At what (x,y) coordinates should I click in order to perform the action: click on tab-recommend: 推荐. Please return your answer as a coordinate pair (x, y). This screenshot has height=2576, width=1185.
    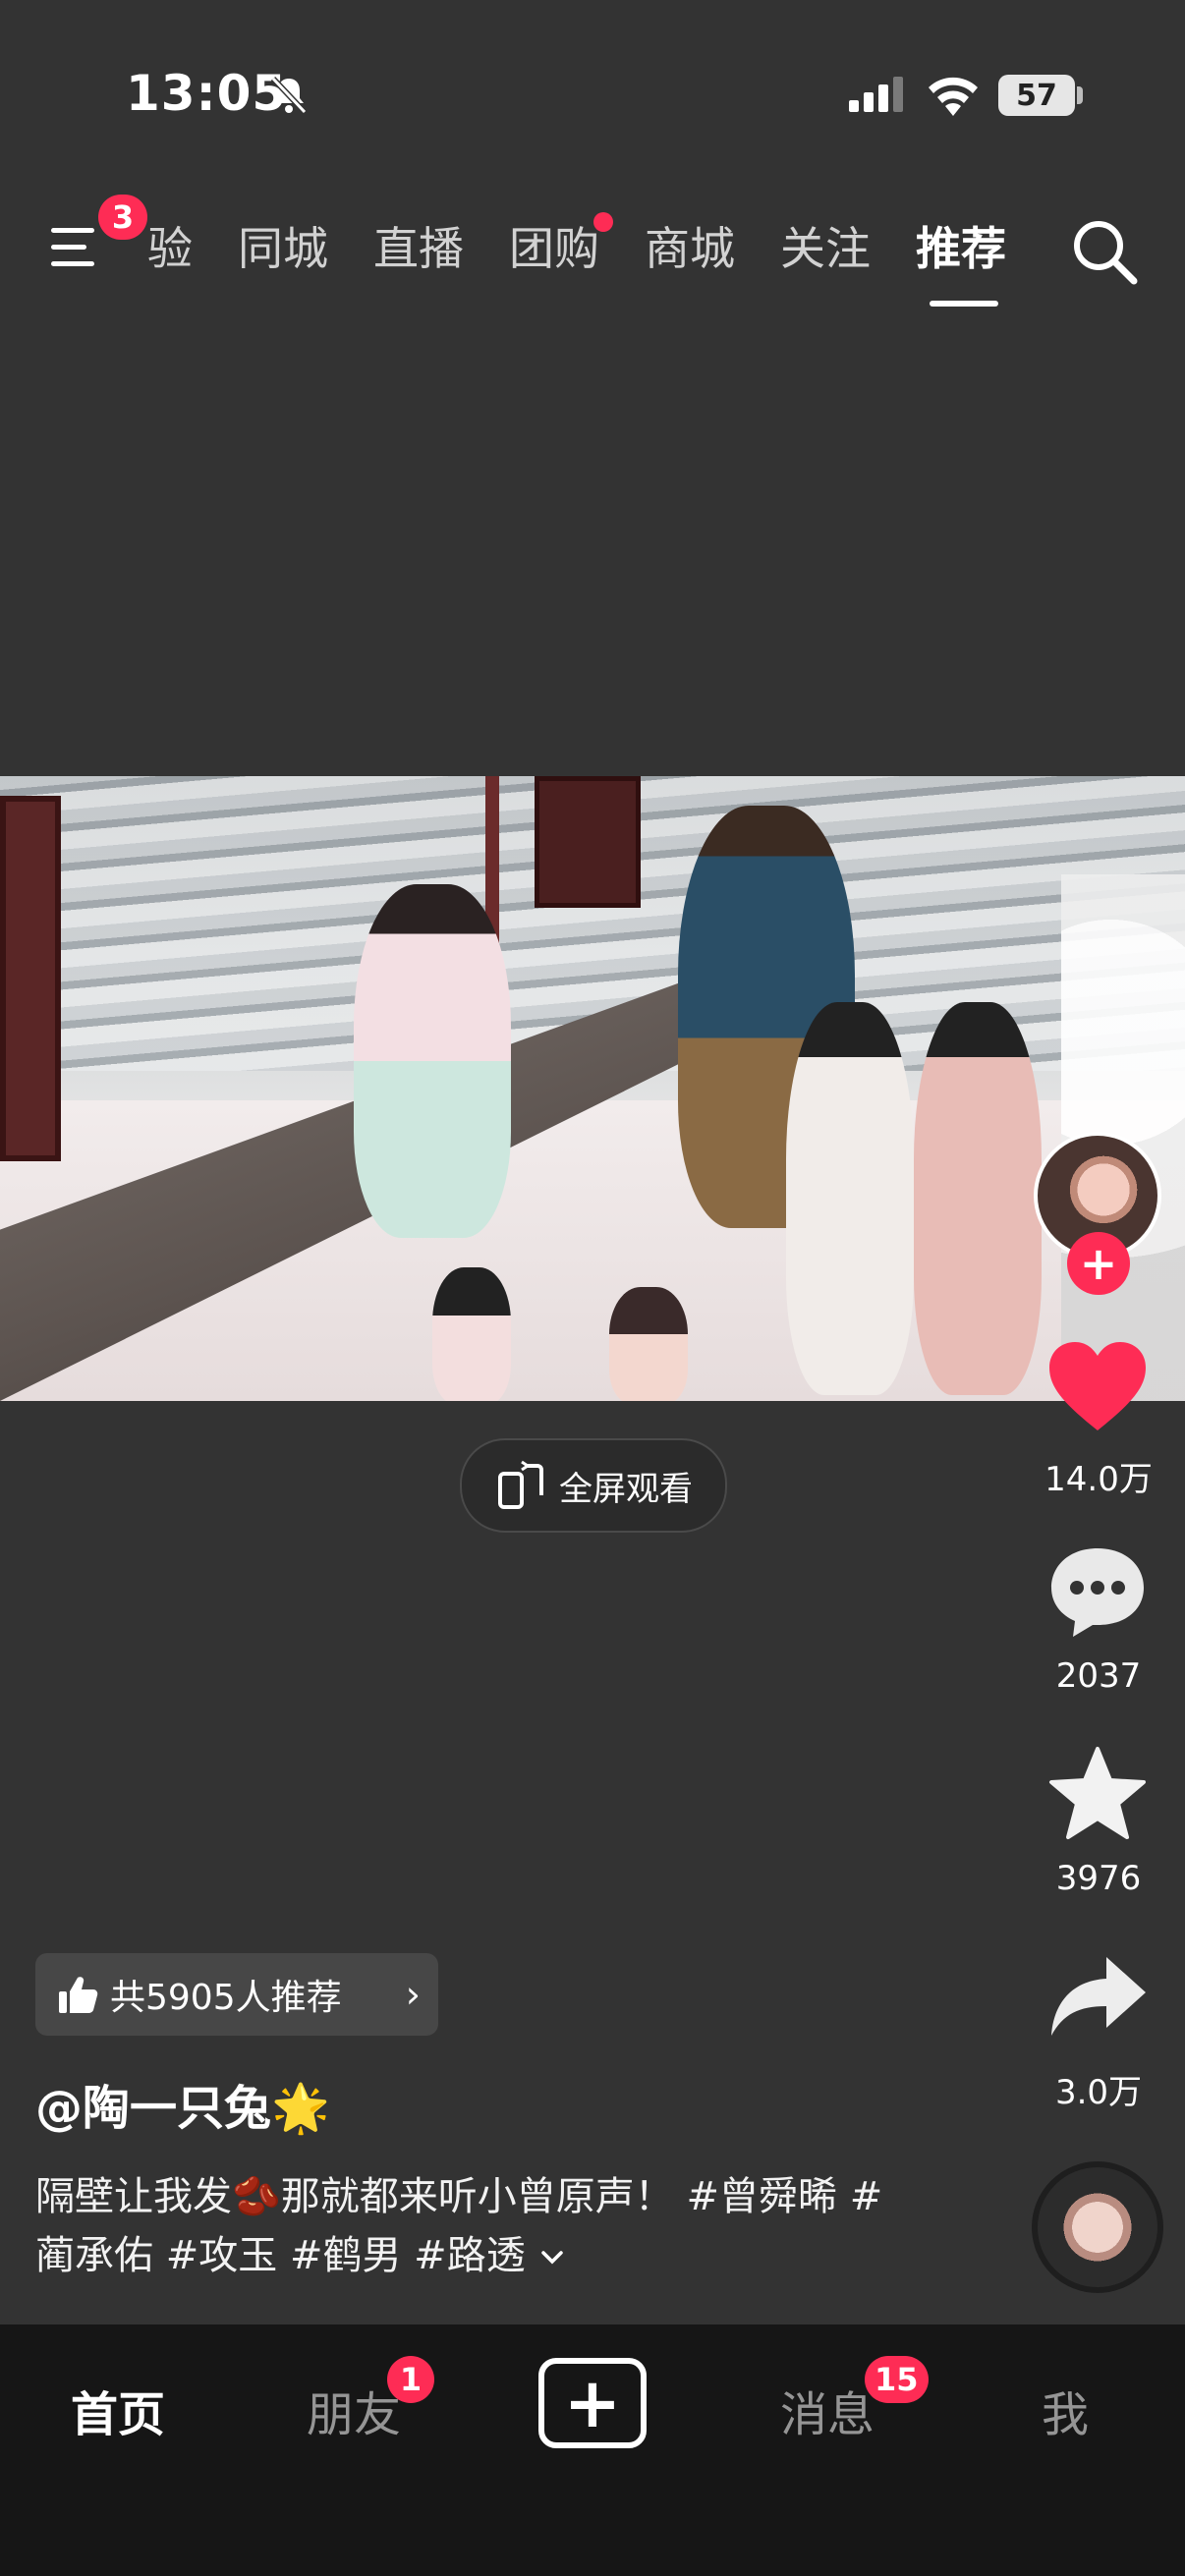
    Looking at the image, I should click on (961, 248).